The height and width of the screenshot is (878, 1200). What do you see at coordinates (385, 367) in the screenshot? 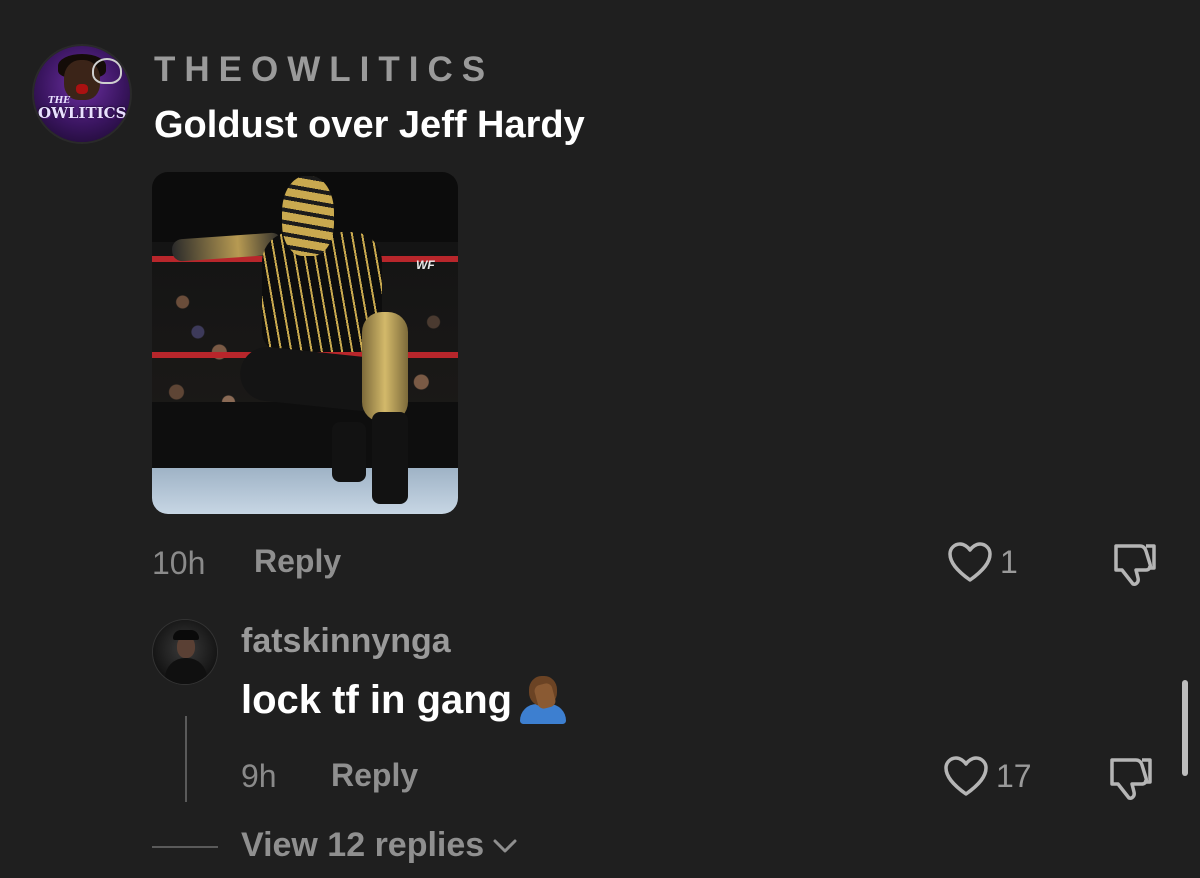
I see `image-wrestler-leg-gold` at bounding box center [385, 367].